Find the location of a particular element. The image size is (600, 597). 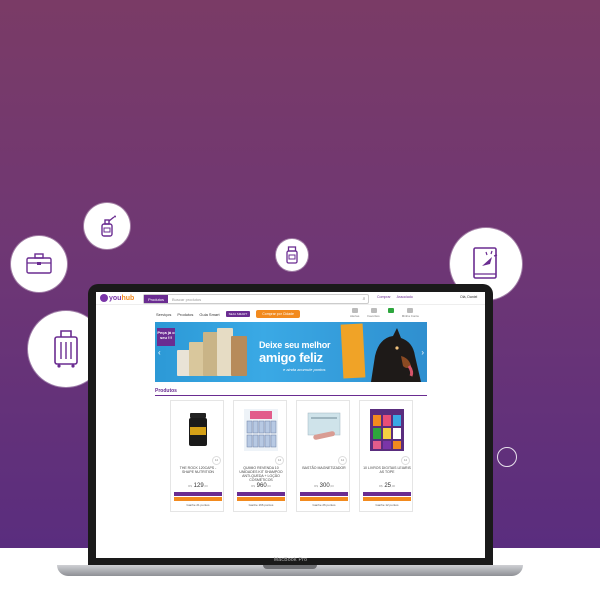

search-bar: Produtos Buscar produtos ⌕ is located at coordinates (256, 299).